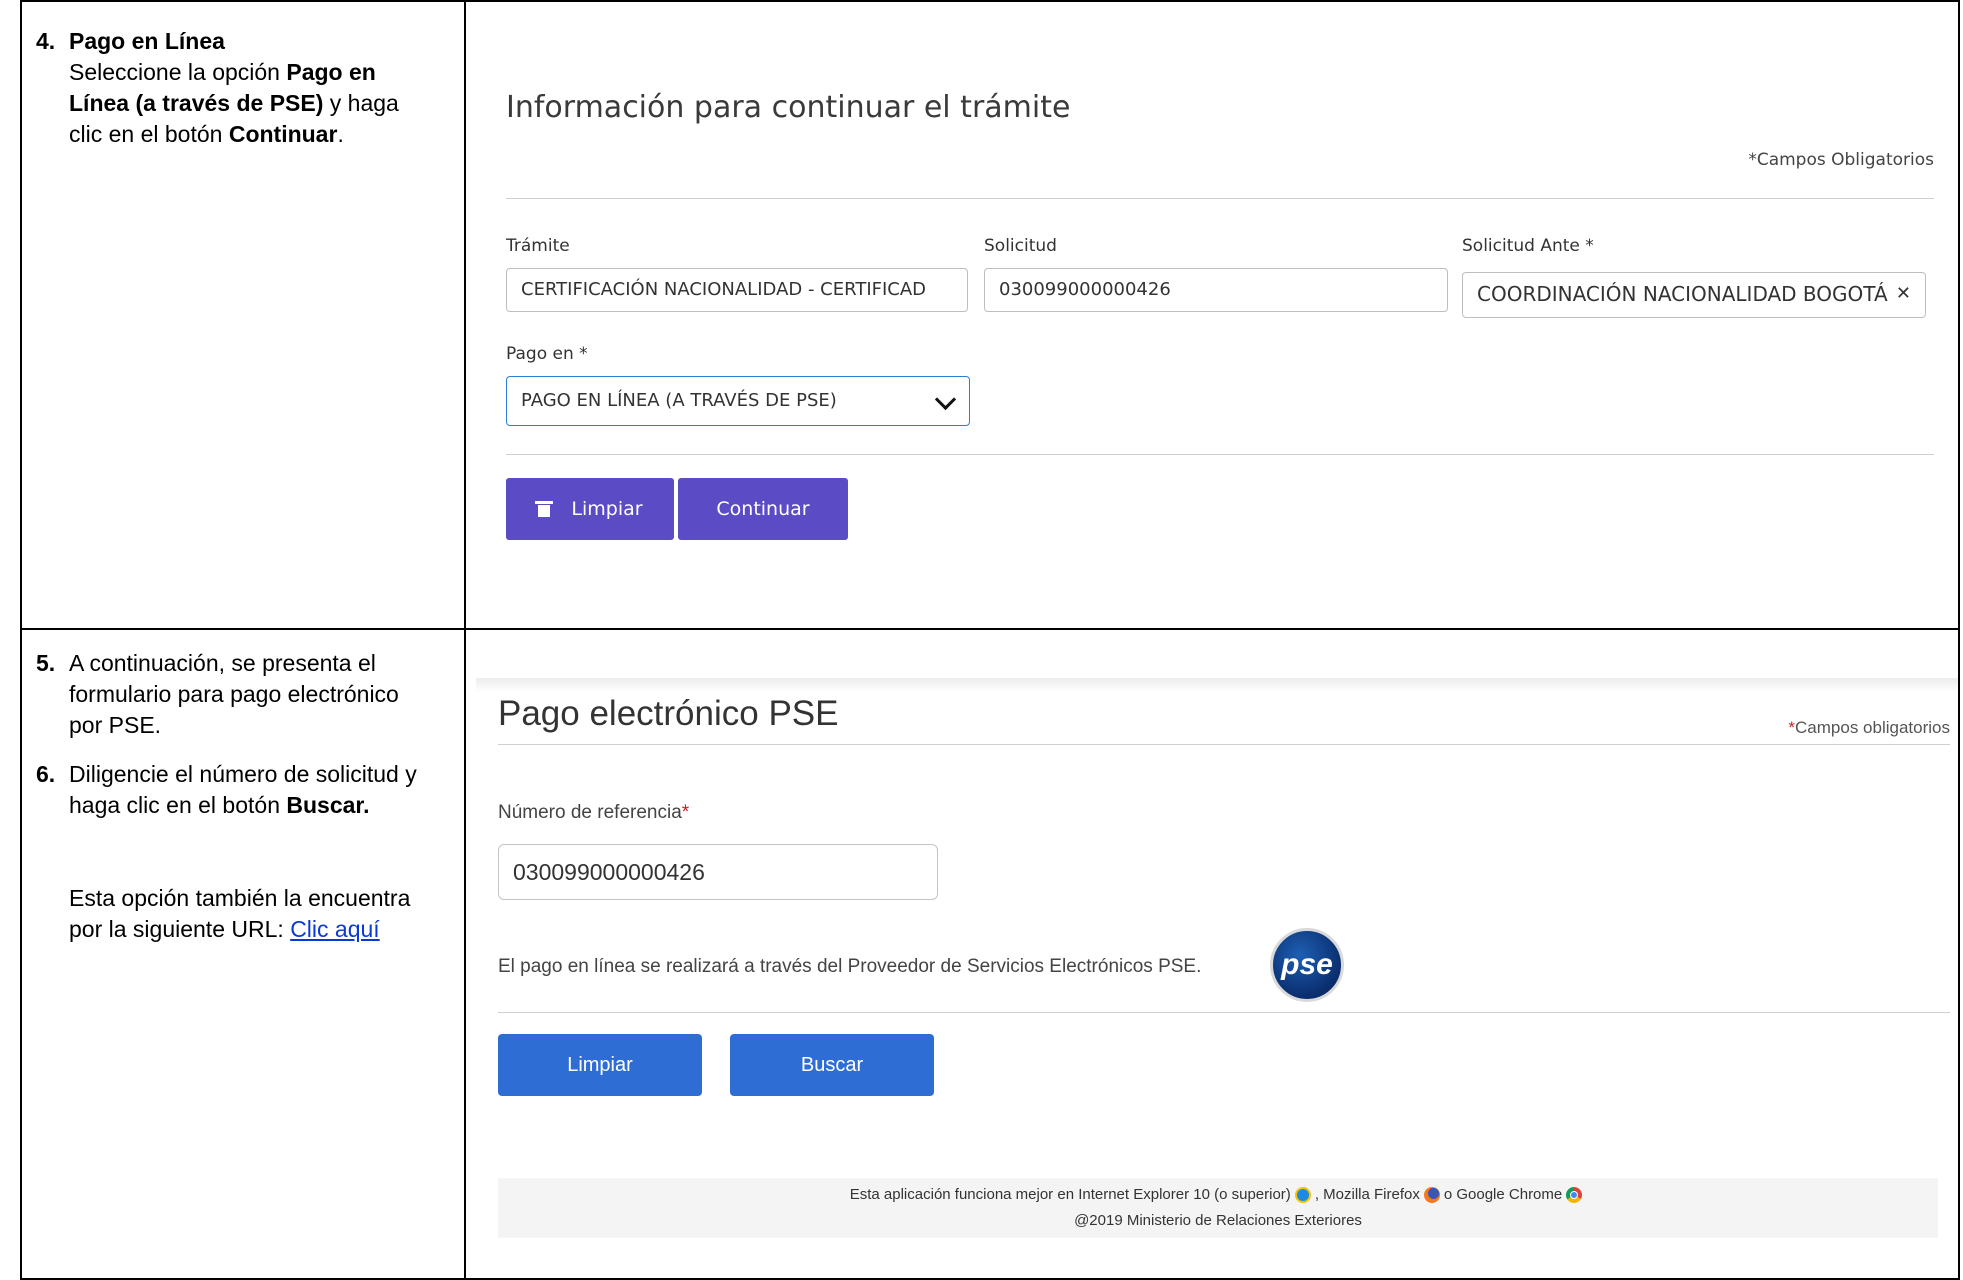 This screenshot has height=1280, width=1963. I want to click on pago-en-select: PAGO EN LÍNEA (A TRAVÉS DE PSE), so click(738, 401).